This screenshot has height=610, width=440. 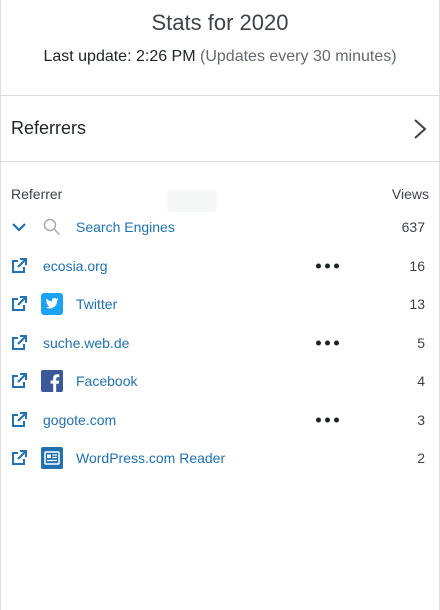 What do you see at coordinates (410, 194) in the screenshot?
I see `views-column-header: Views` at bounding box center [410, 194].